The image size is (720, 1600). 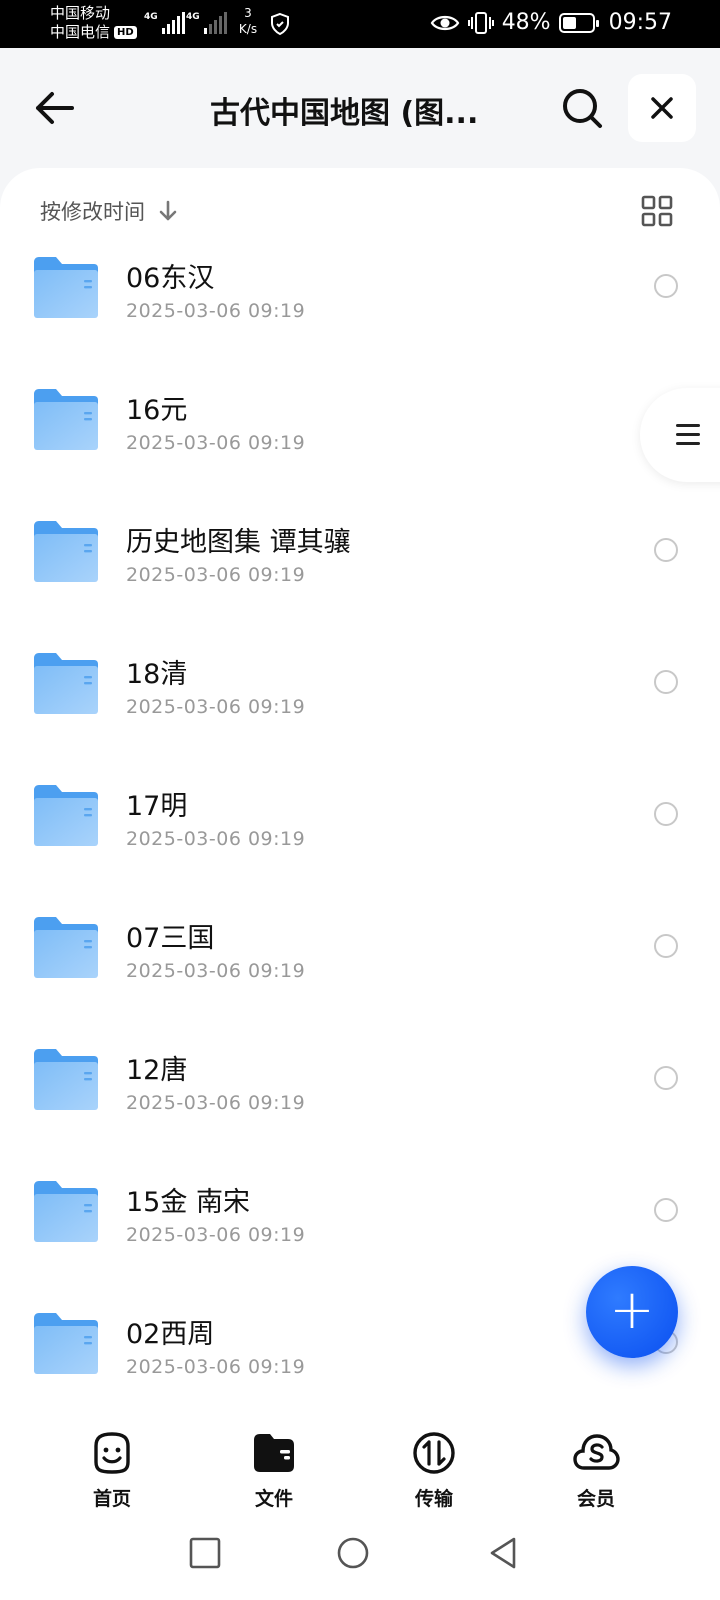 I want to click on system-nav-bar, so click(x=360, y=1554).